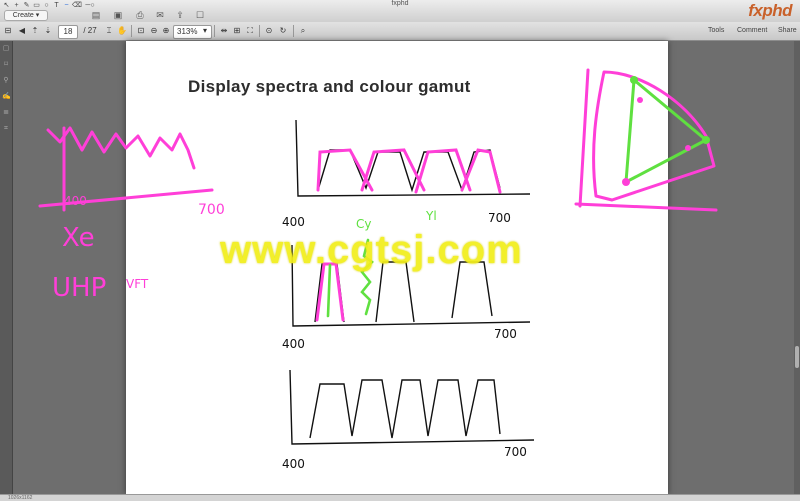  Describe the element at coordinates (293, 222) in the screenshot. I see `top-axis-start-label: 400` at that location.